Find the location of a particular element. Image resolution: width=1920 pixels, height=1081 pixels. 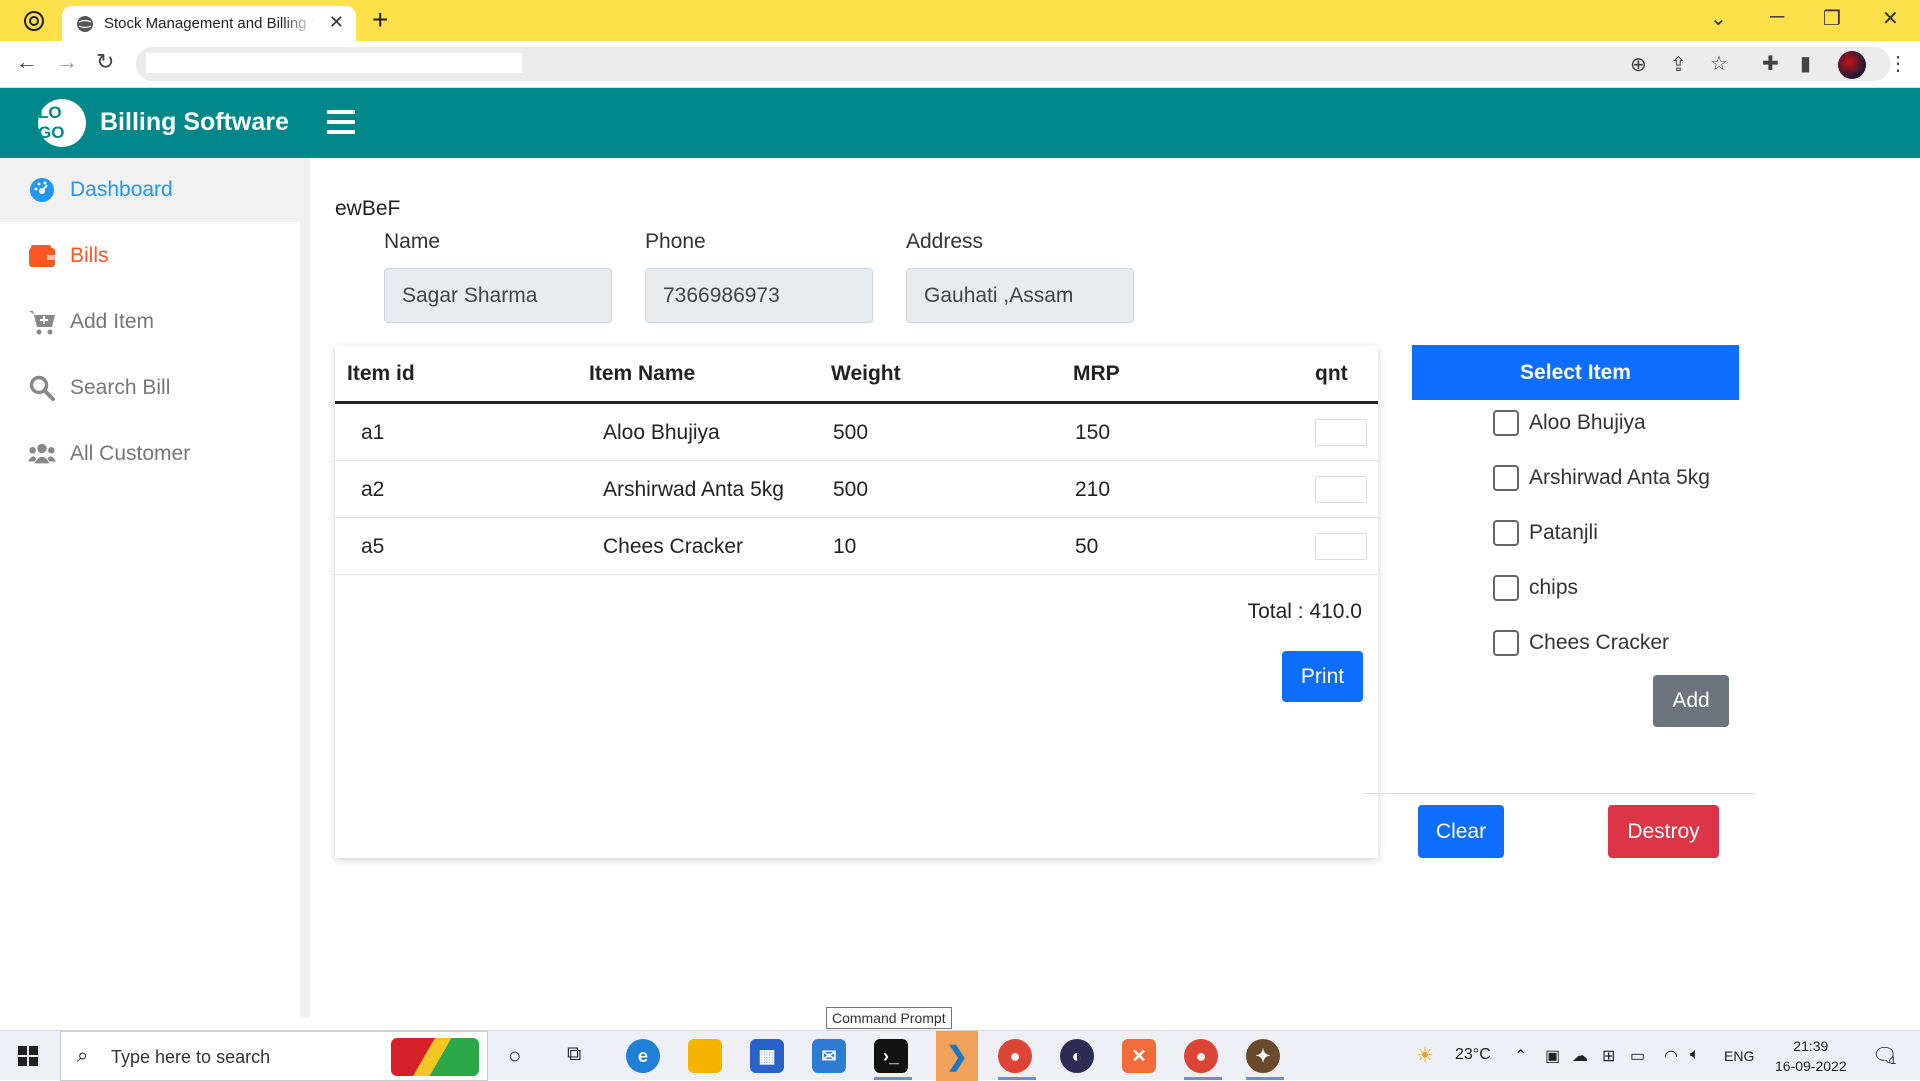

more-menu-icon: ⋮ is located at coordinates (1898, 63).